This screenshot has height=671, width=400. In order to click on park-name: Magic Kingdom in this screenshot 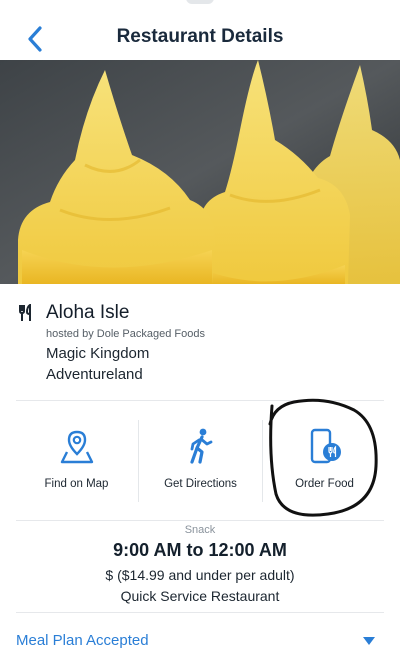, I will do `click(98, 353)`.